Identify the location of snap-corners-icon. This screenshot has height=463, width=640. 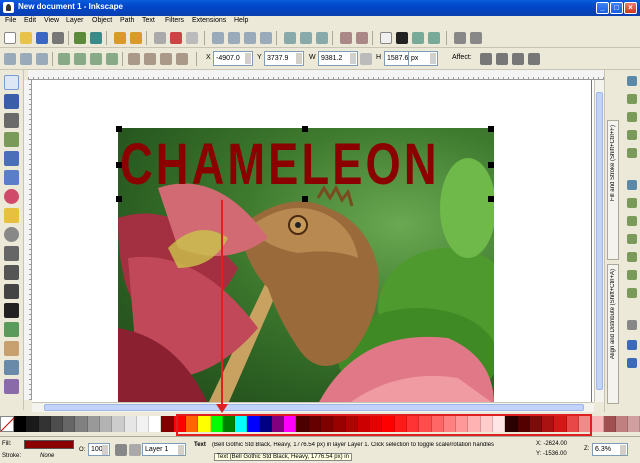
(632, 135).